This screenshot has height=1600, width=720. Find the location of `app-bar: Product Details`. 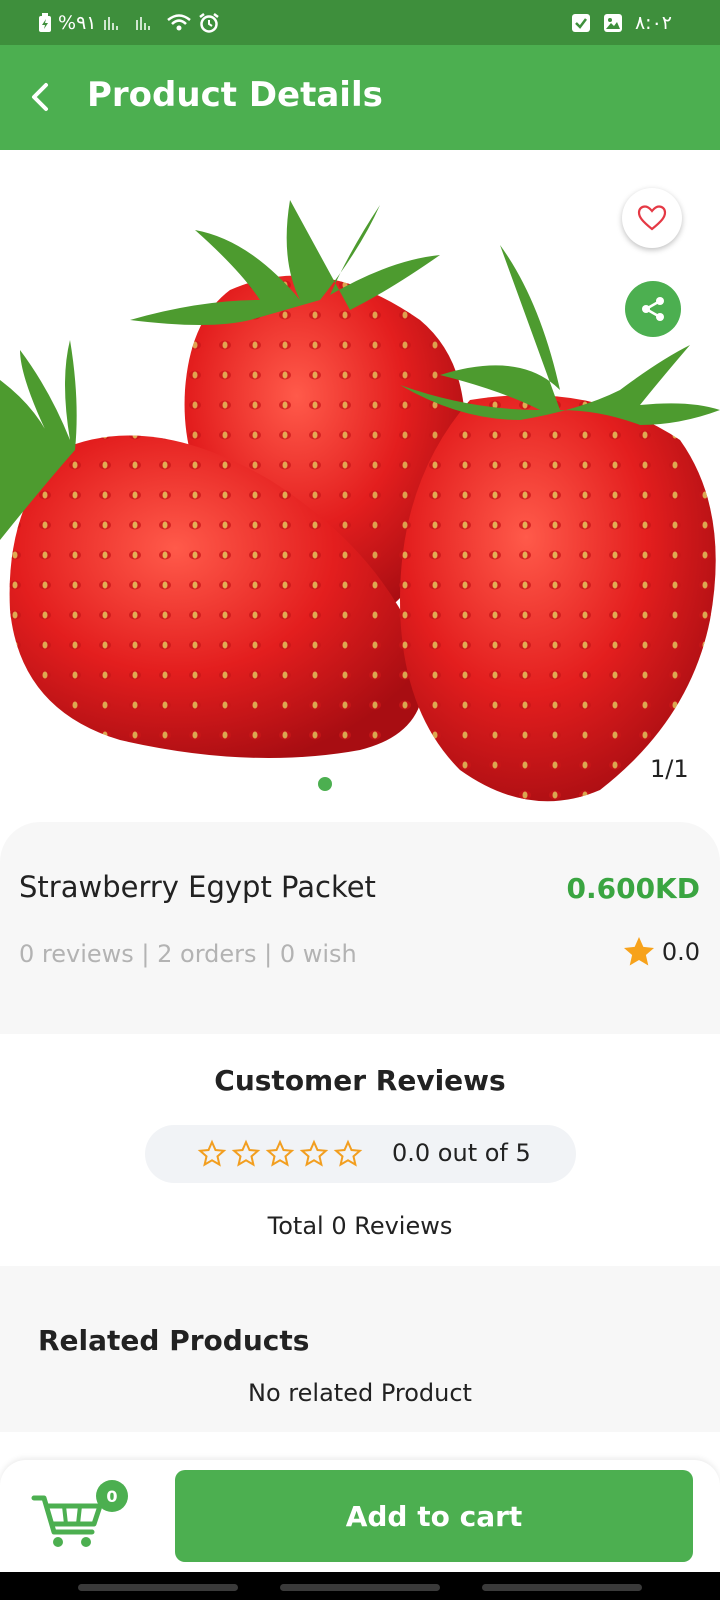

app-bar: Product Details is located at coordinates (360, 97).